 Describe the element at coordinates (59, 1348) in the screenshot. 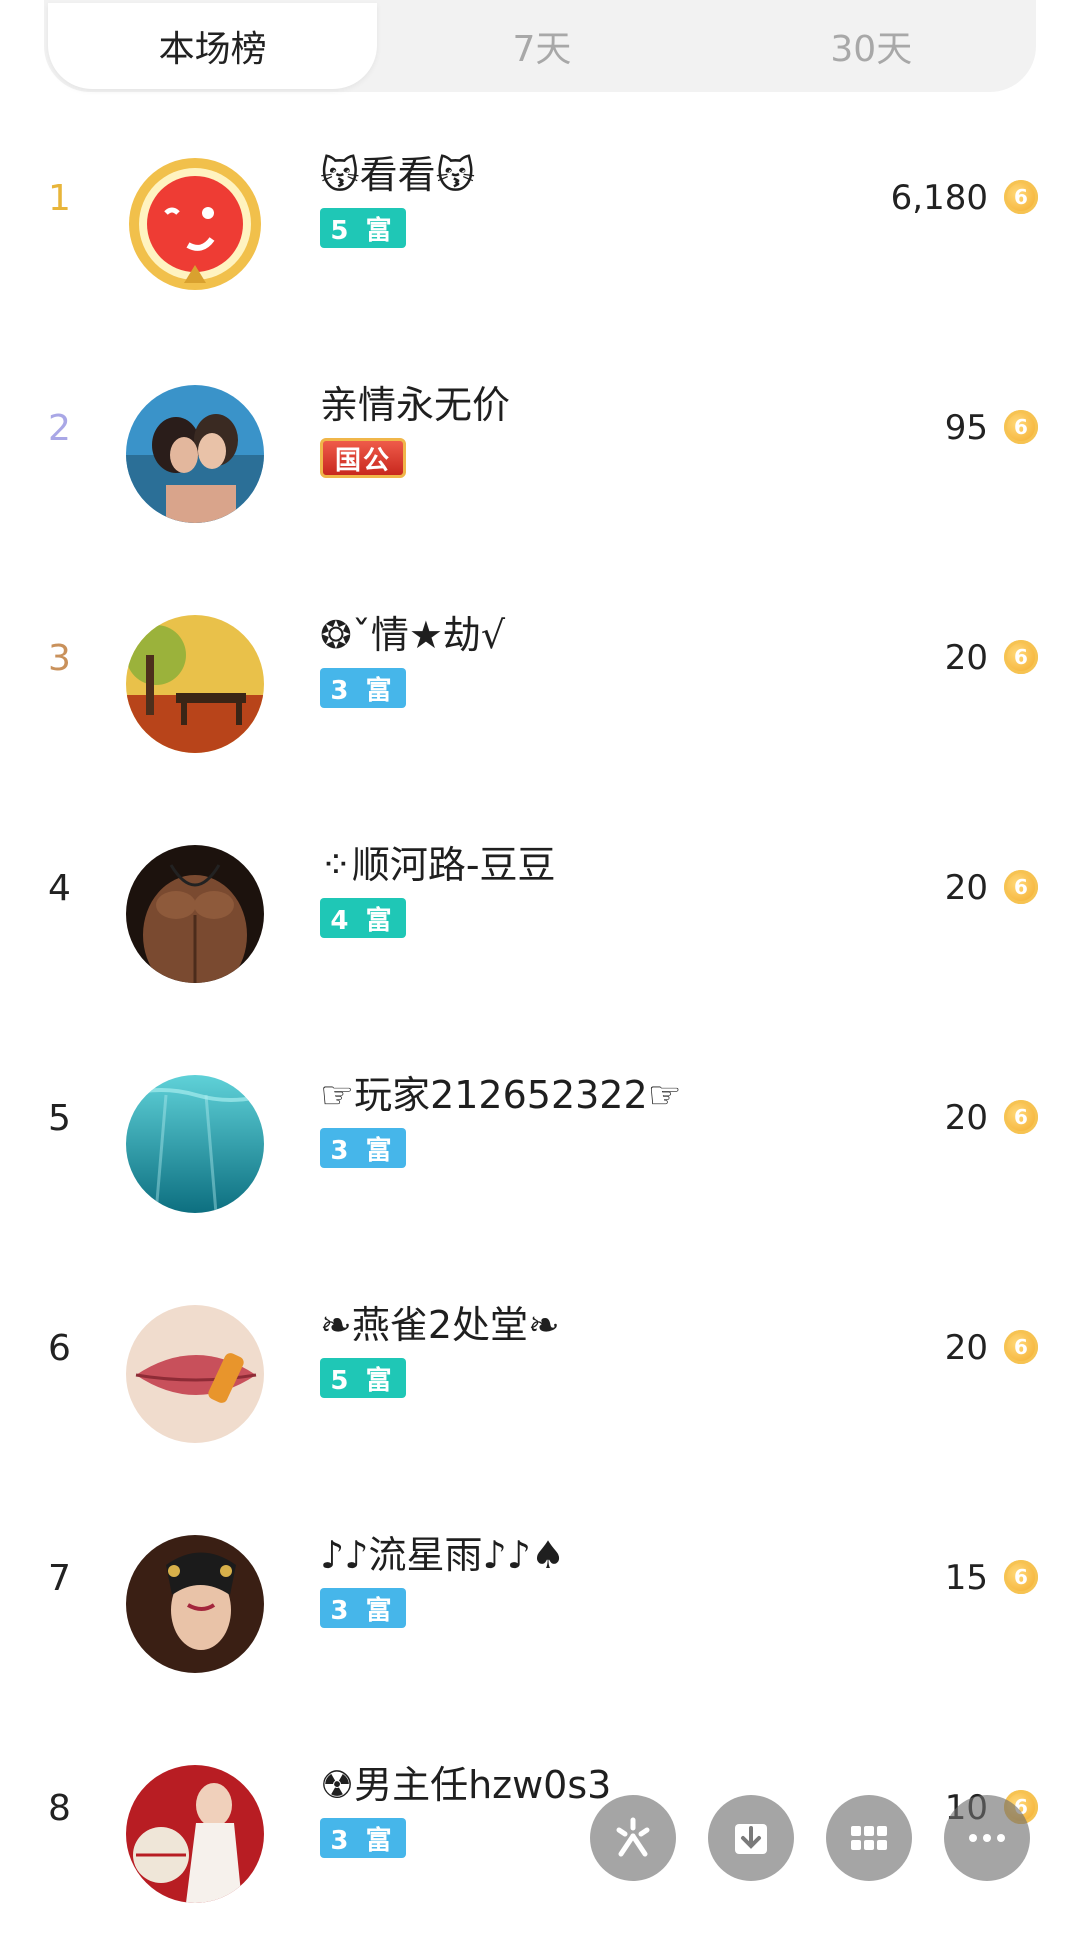

I see `rank-number: 6` at that location.